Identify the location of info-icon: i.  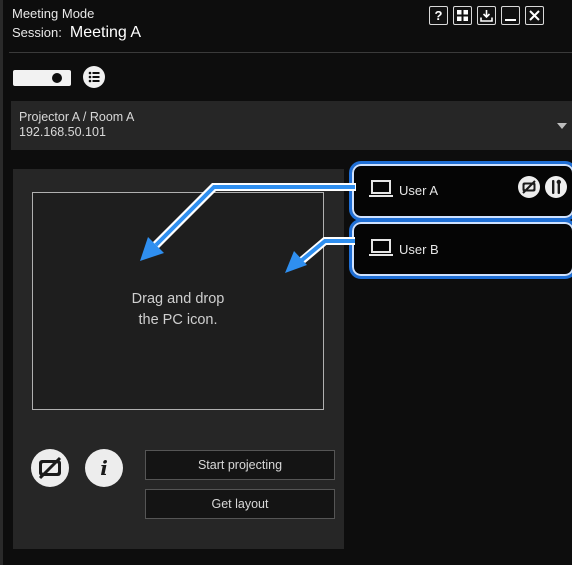
(104, 468).